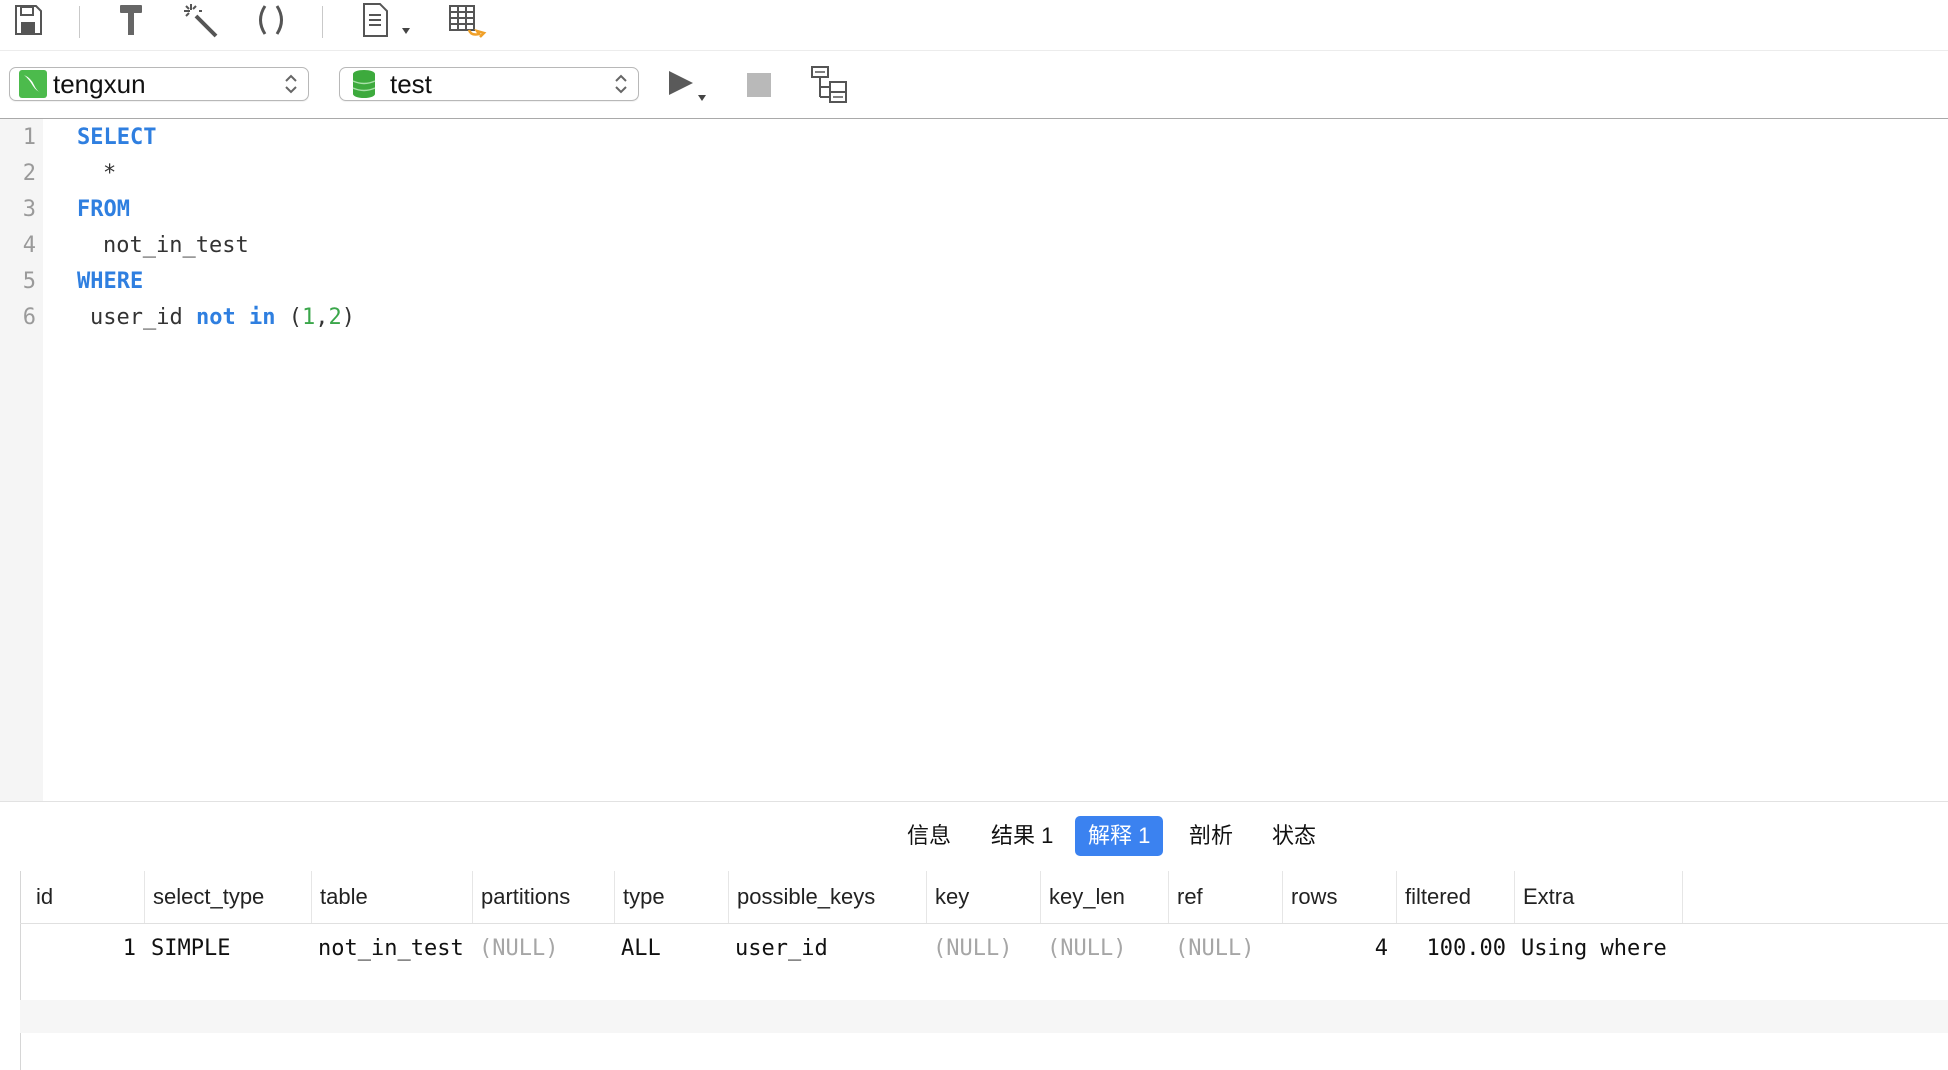 This screenshot has height=1070, width=1948. I want to click on sql-keyword: WHERE, so click(110, 281).